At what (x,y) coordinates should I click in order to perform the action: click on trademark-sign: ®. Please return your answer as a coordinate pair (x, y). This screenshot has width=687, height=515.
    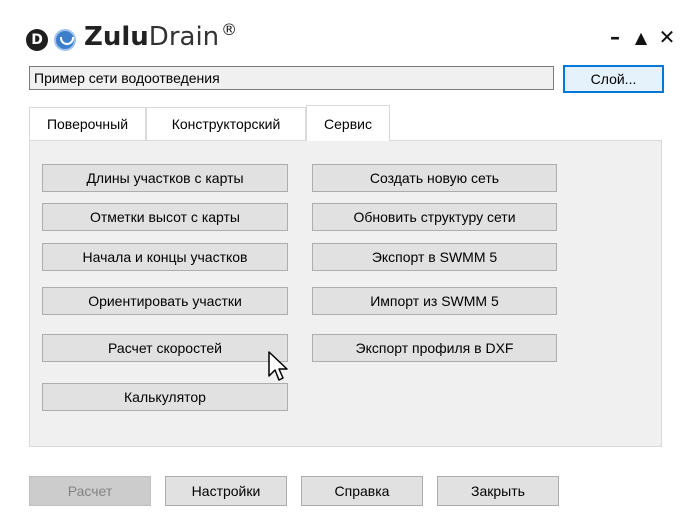
    Looking at the image, I should click on (229, 29).